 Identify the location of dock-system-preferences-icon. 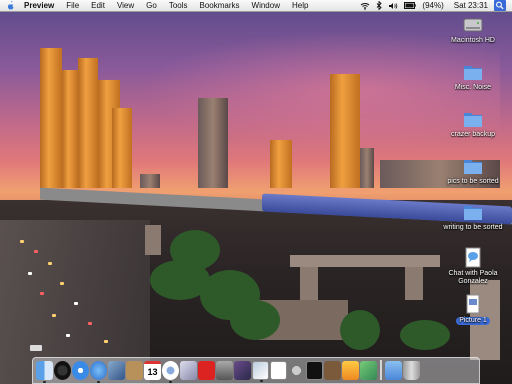
(296, 370).